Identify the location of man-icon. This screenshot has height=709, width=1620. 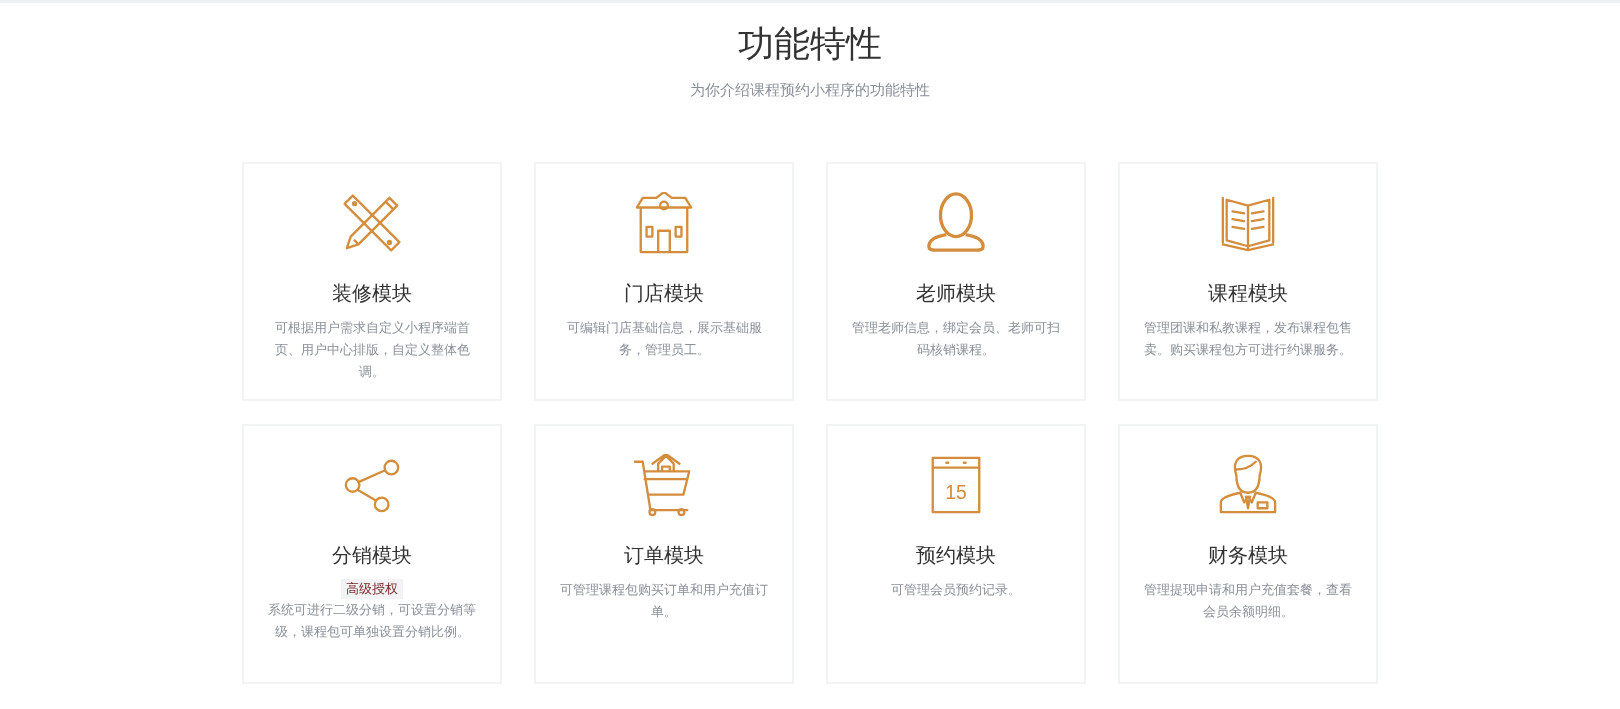
(1248, 485).